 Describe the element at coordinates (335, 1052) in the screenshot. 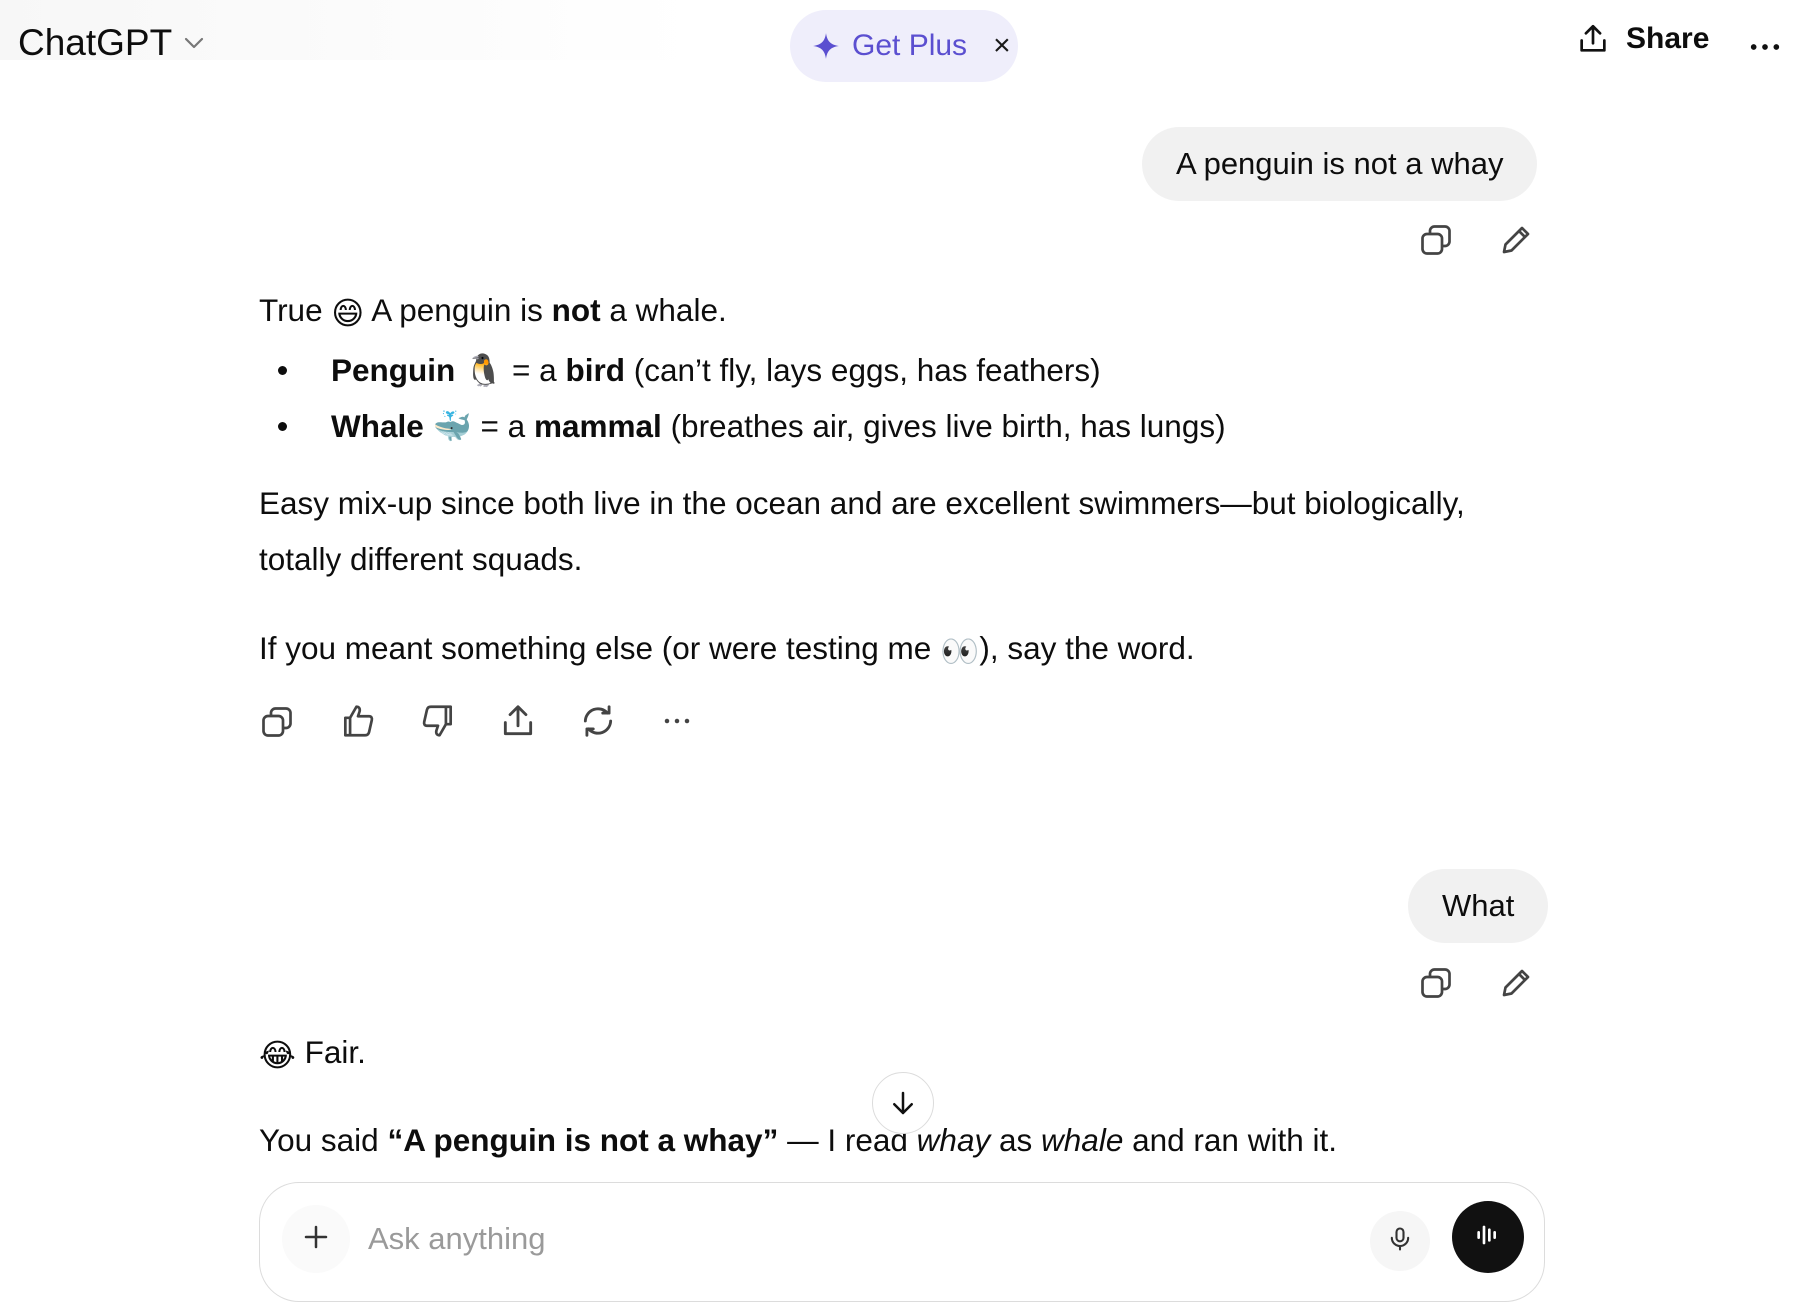

I see `text-span: Fair.` at that location.